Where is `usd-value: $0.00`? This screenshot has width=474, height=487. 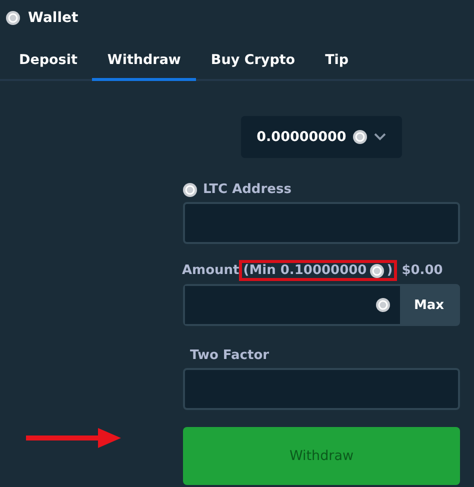 usd-value: $0.00 is located at coordinates (422, 270).